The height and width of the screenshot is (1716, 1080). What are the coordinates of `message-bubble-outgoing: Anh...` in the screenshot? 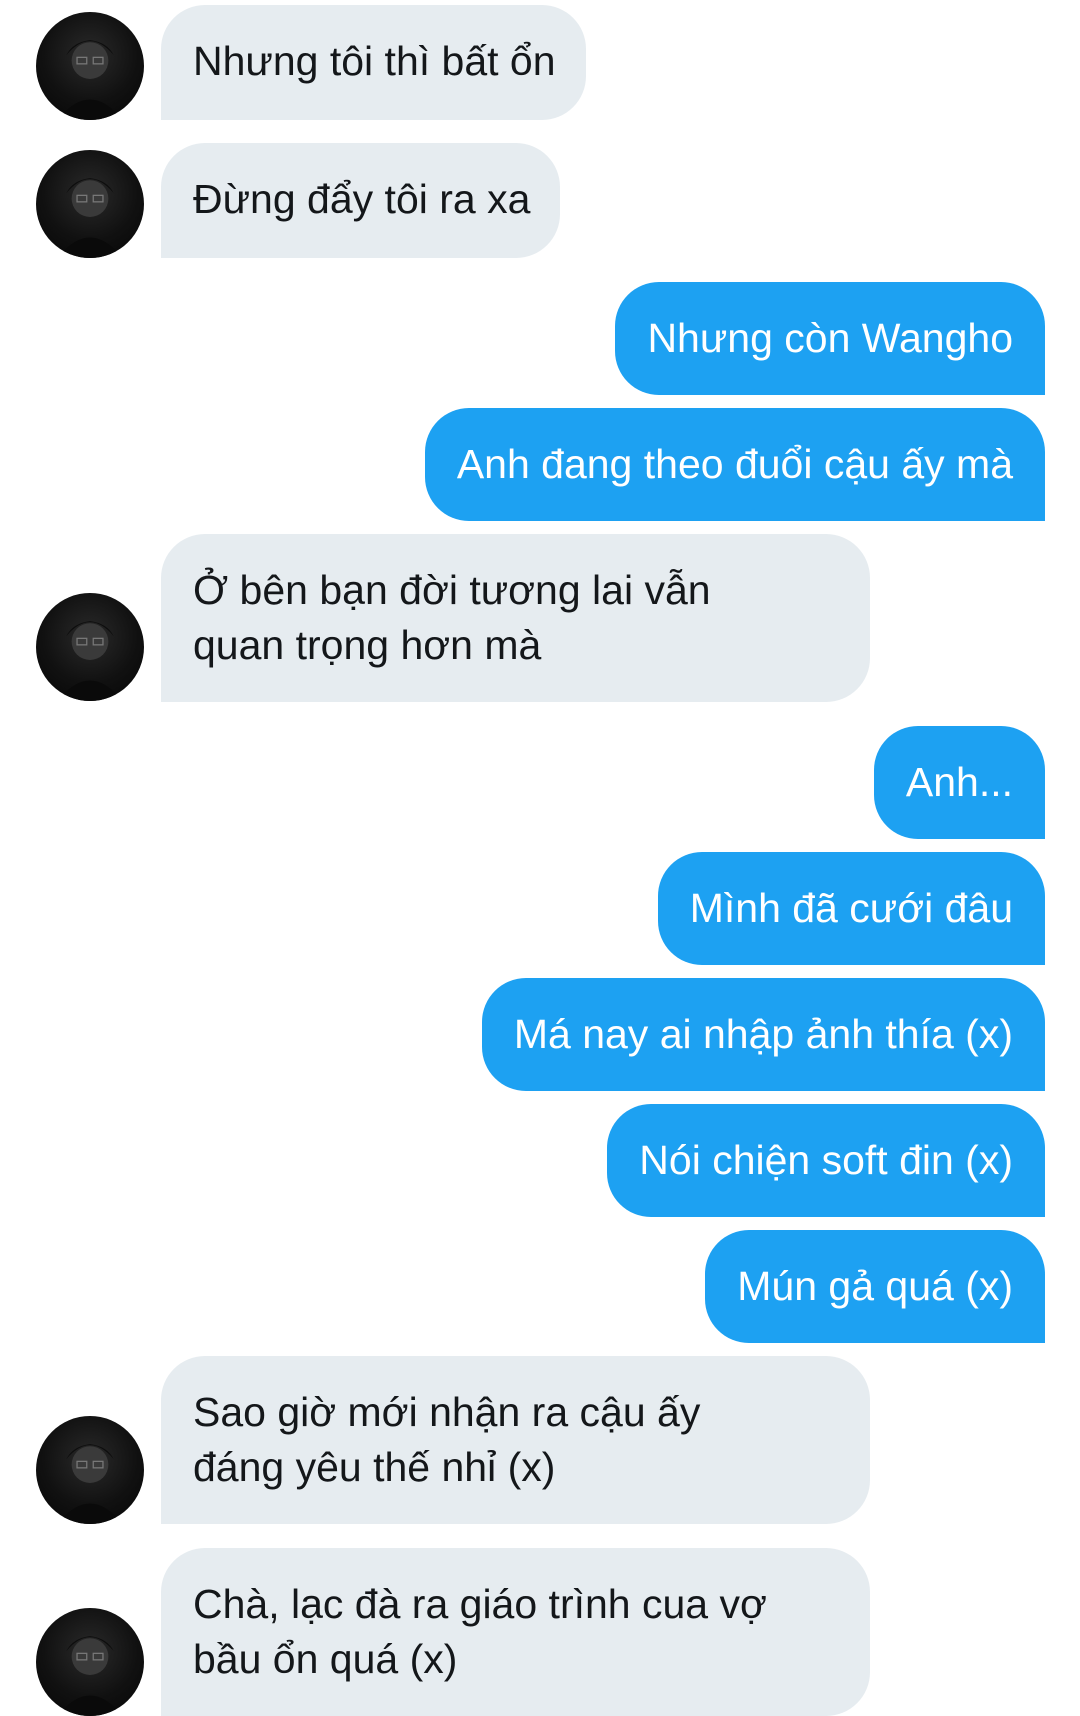 It's located at (959, 782).